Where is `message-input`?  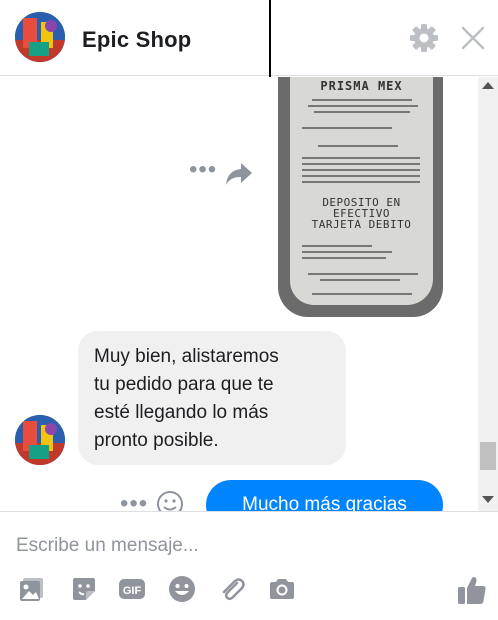
message-input is located at coordinates (216, 546).